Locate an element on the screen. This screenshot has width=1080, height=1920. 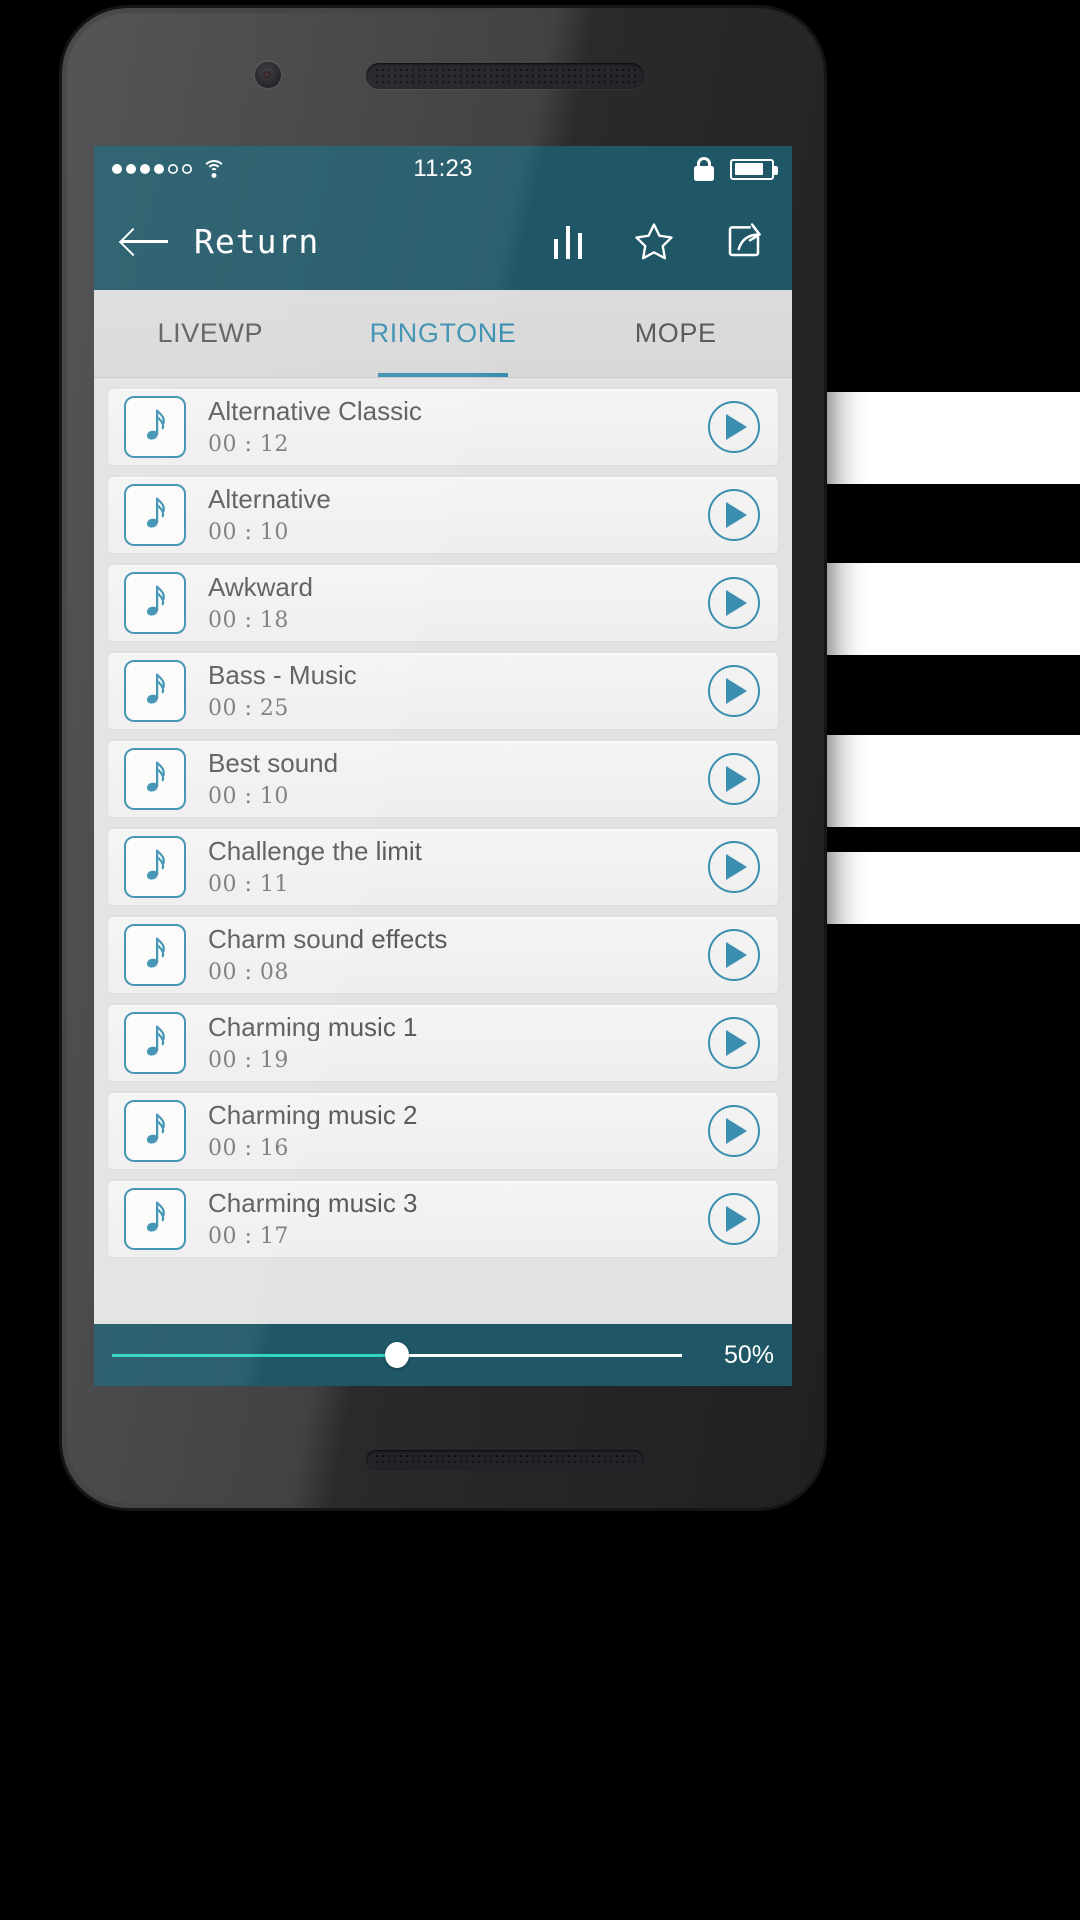
duration-seconds: 11 is located at coordinates (274, 885).